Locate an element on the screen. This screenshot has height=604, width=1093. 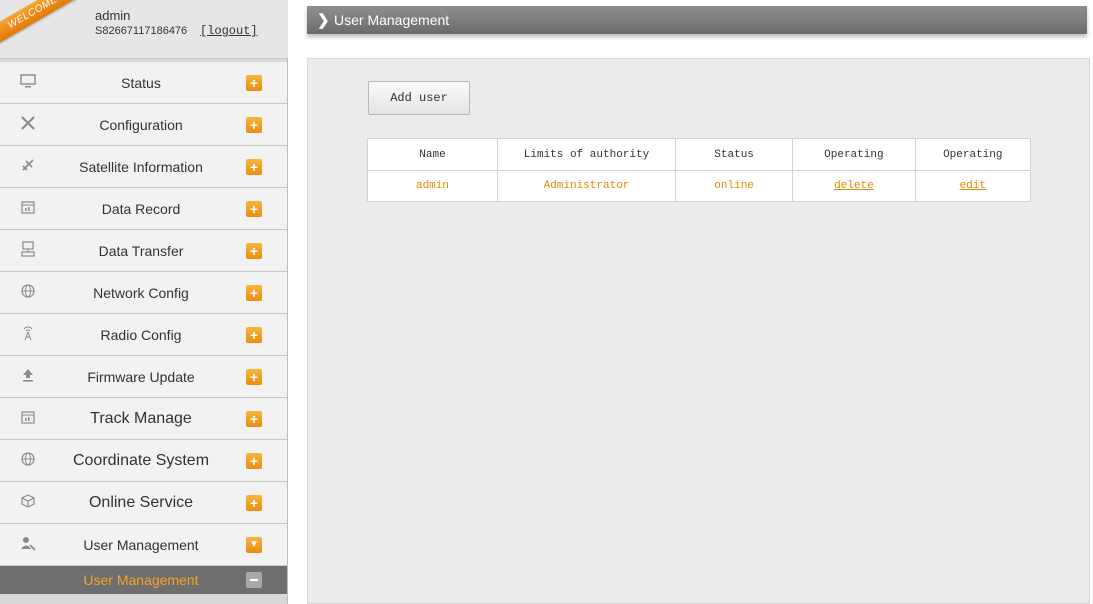
column-header-authority: Limits of authority is located at coordinates (586, 154).